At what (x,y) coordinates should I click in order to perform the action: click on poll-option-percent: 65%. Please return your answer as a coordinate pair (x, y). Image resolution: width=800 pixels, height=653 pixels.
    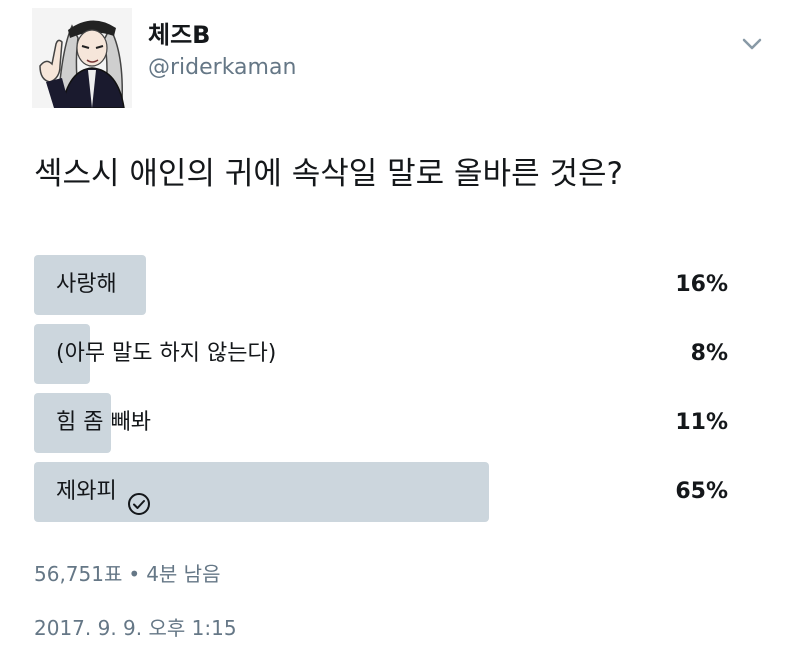
    Looking at the image, I should click on (701, 491).